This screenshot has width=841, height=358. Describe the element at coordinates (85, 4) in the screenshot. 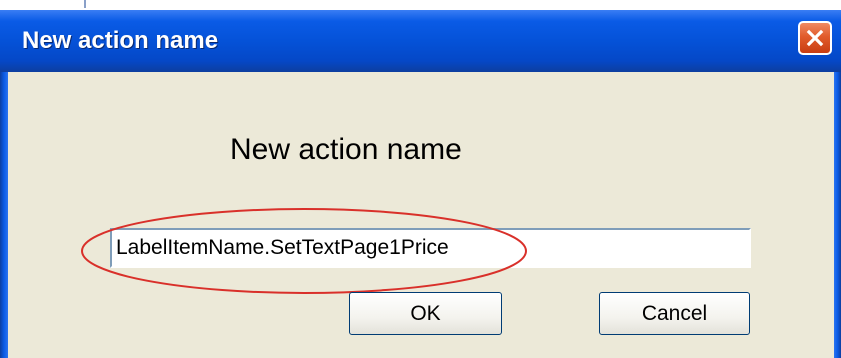

I see `background-window-edge` at that location.